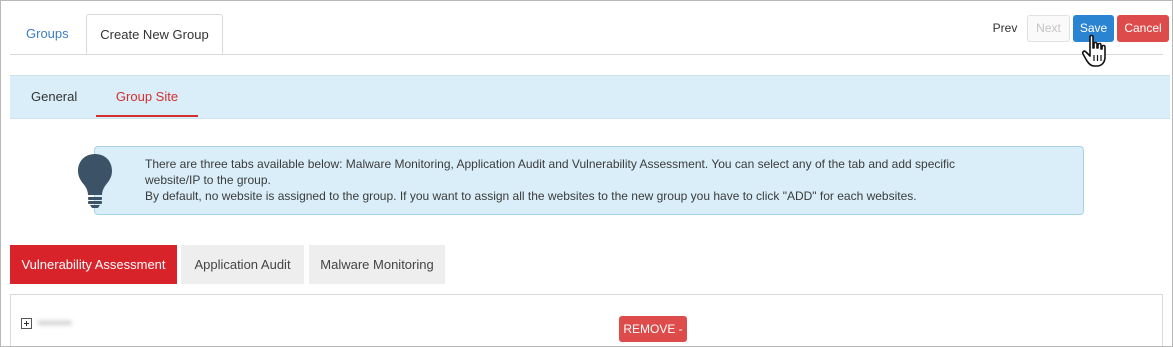 The height and width of the screenshot is (347, 1173). Describe the element at coordinates (242, 264) in the screenshot. I see `tab-application-audit: Application Audit` at that location.